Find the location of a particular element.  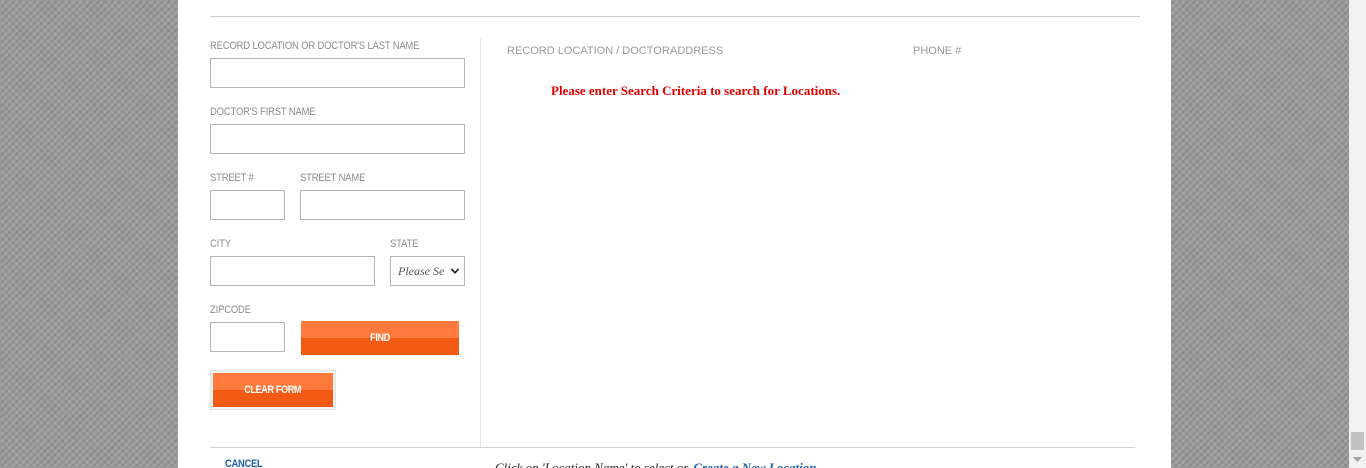

zipcode-label: ZIPCODE is located at coordinates (230, 310).